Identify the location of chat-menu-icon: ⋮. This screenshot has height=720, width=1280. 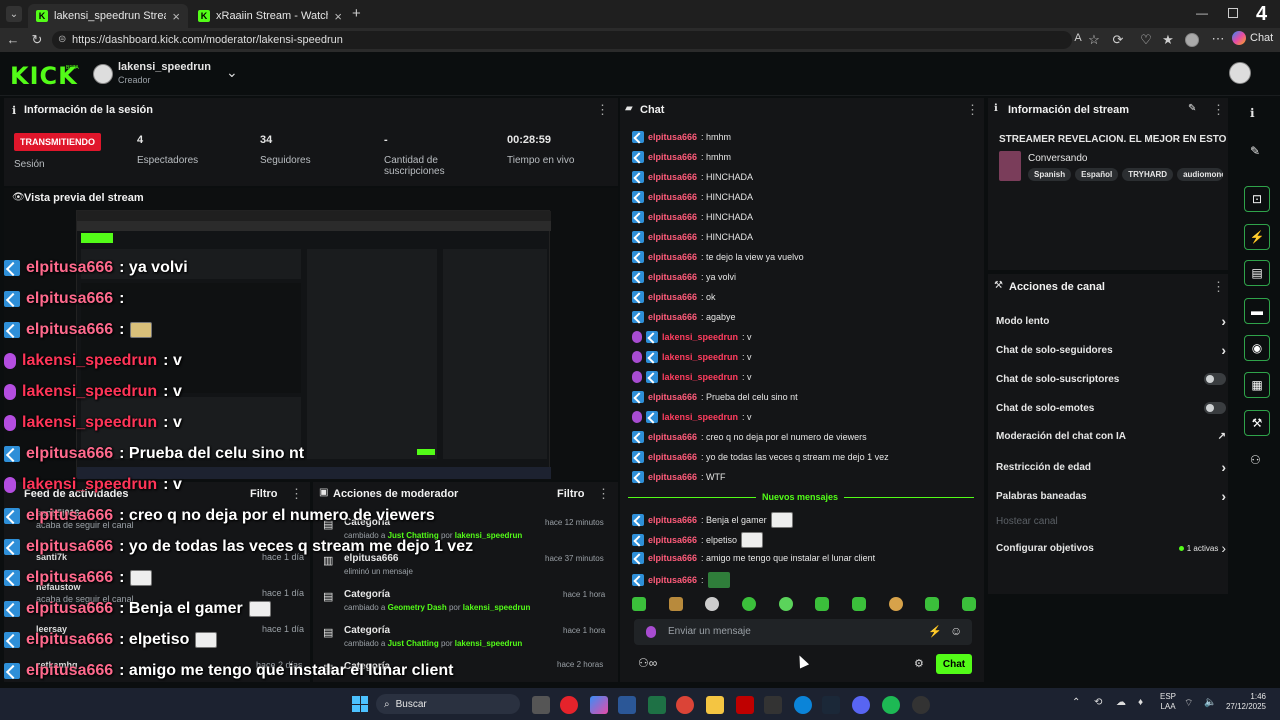
(972, 110).